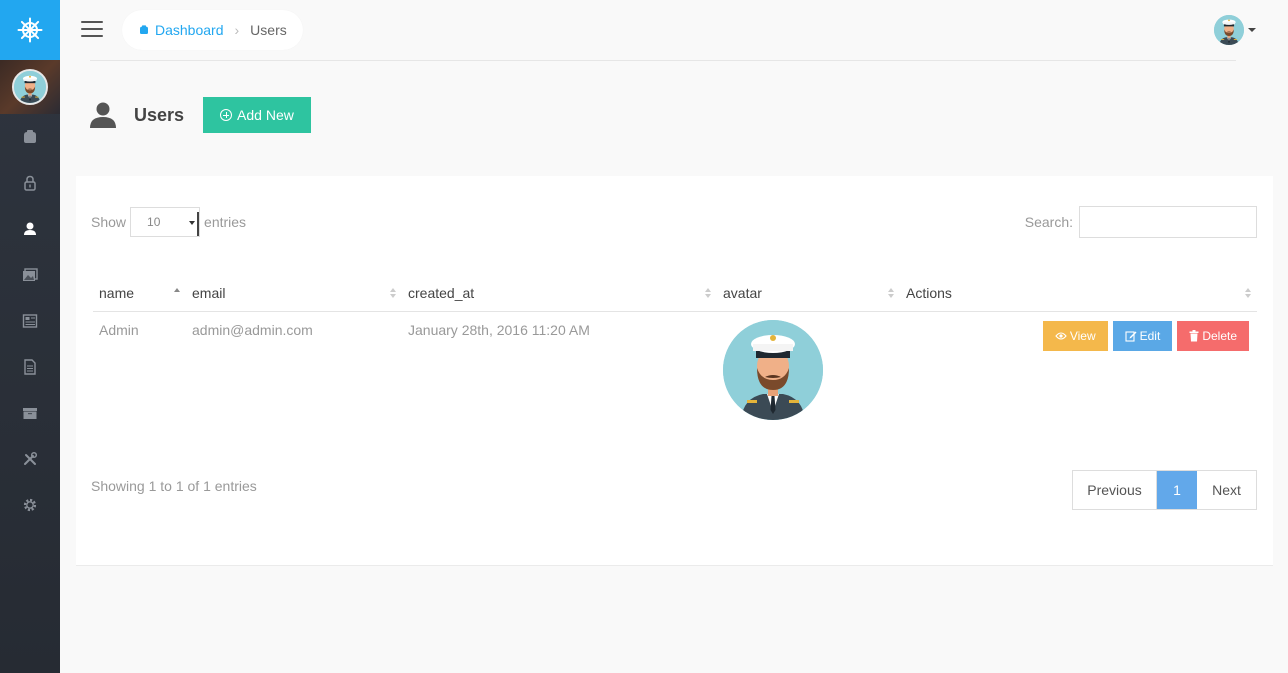 The image size is (1288, 673). I want to click on sidebar-item-tools, so click(30, 459).